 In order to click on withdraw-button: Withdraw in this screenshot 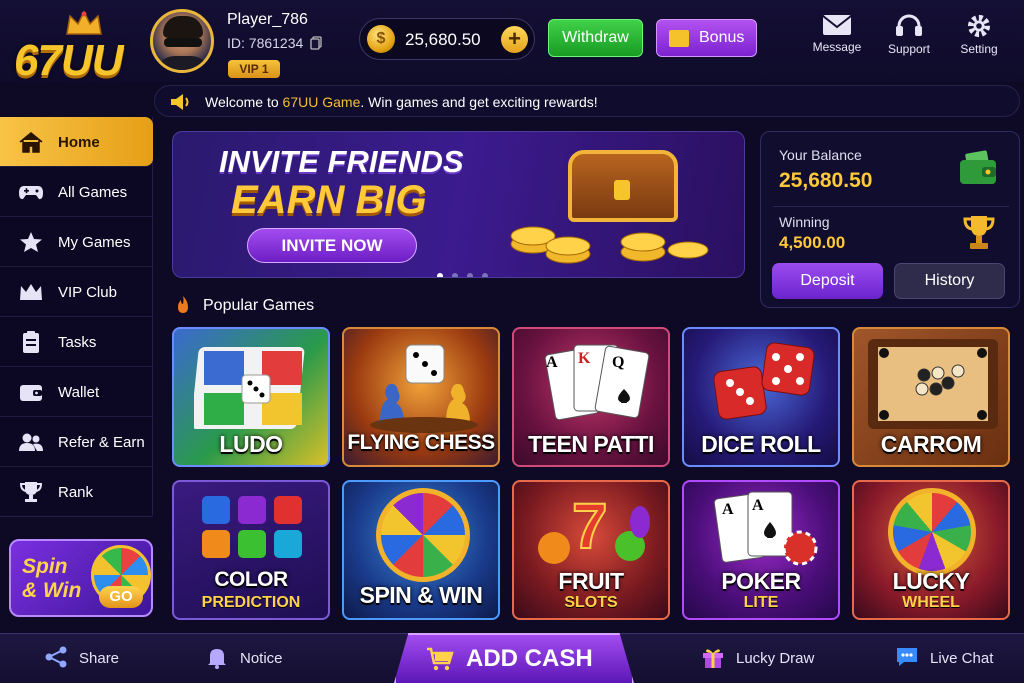, I will do `click(595, 38)`.